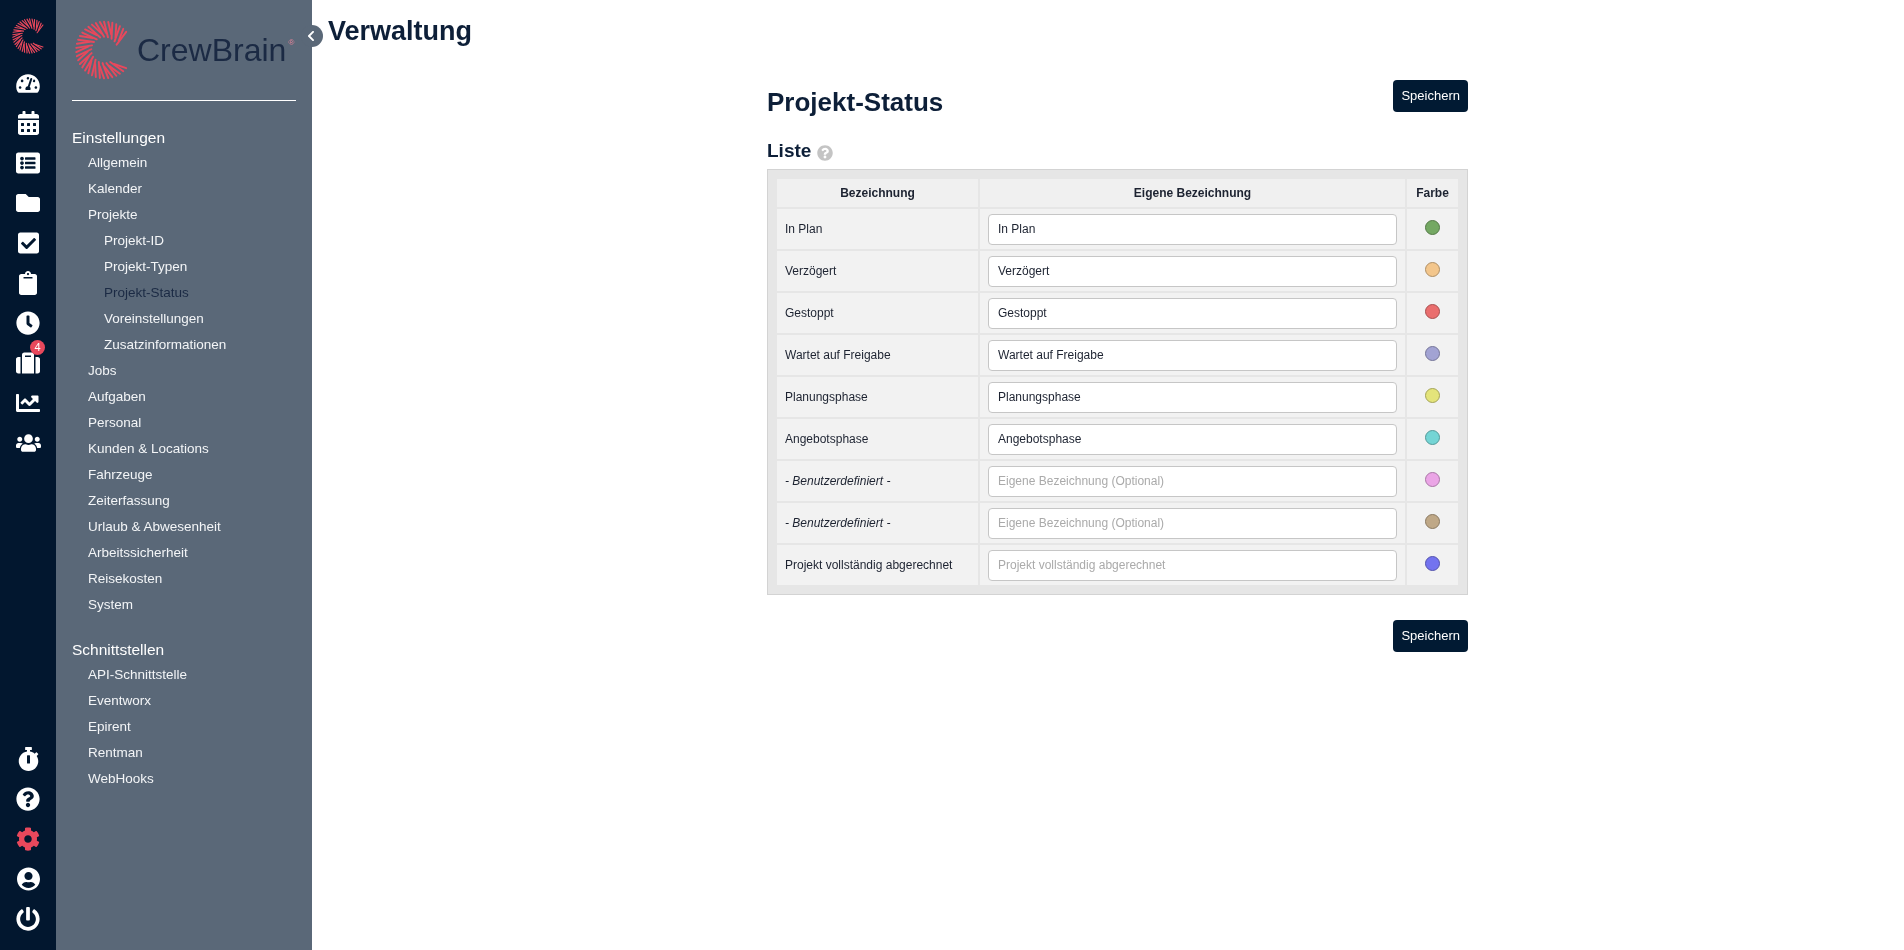 The width and height of the screenshot is (1904, 950). What do you see at coordinates (102, 371) in the screenshot?
I see `nav-link: Jobs` at bounding box center [102, 371].